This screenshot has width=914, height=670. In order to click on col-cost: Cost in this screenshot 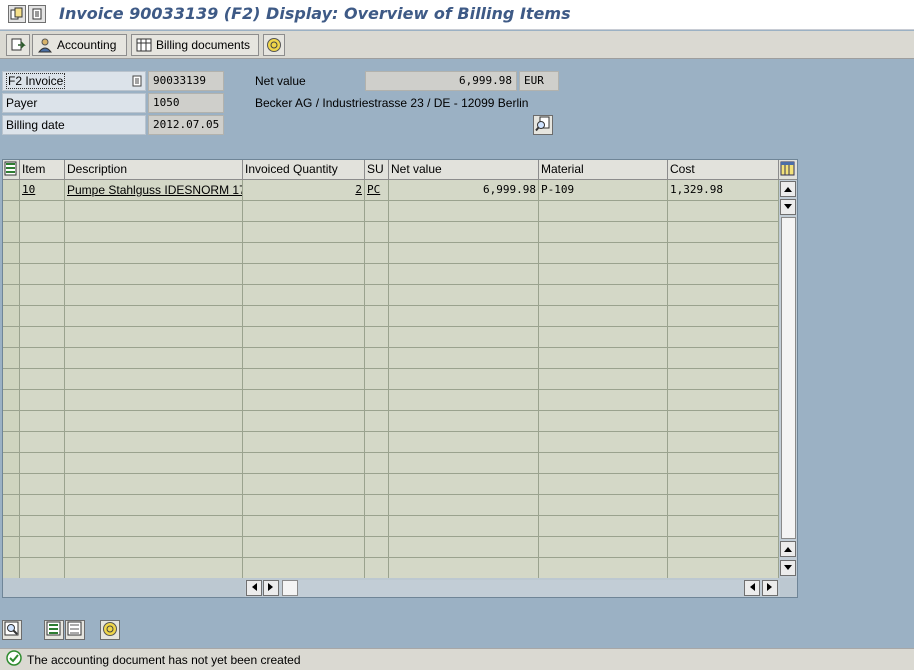, I will do `click(723, 170)`.